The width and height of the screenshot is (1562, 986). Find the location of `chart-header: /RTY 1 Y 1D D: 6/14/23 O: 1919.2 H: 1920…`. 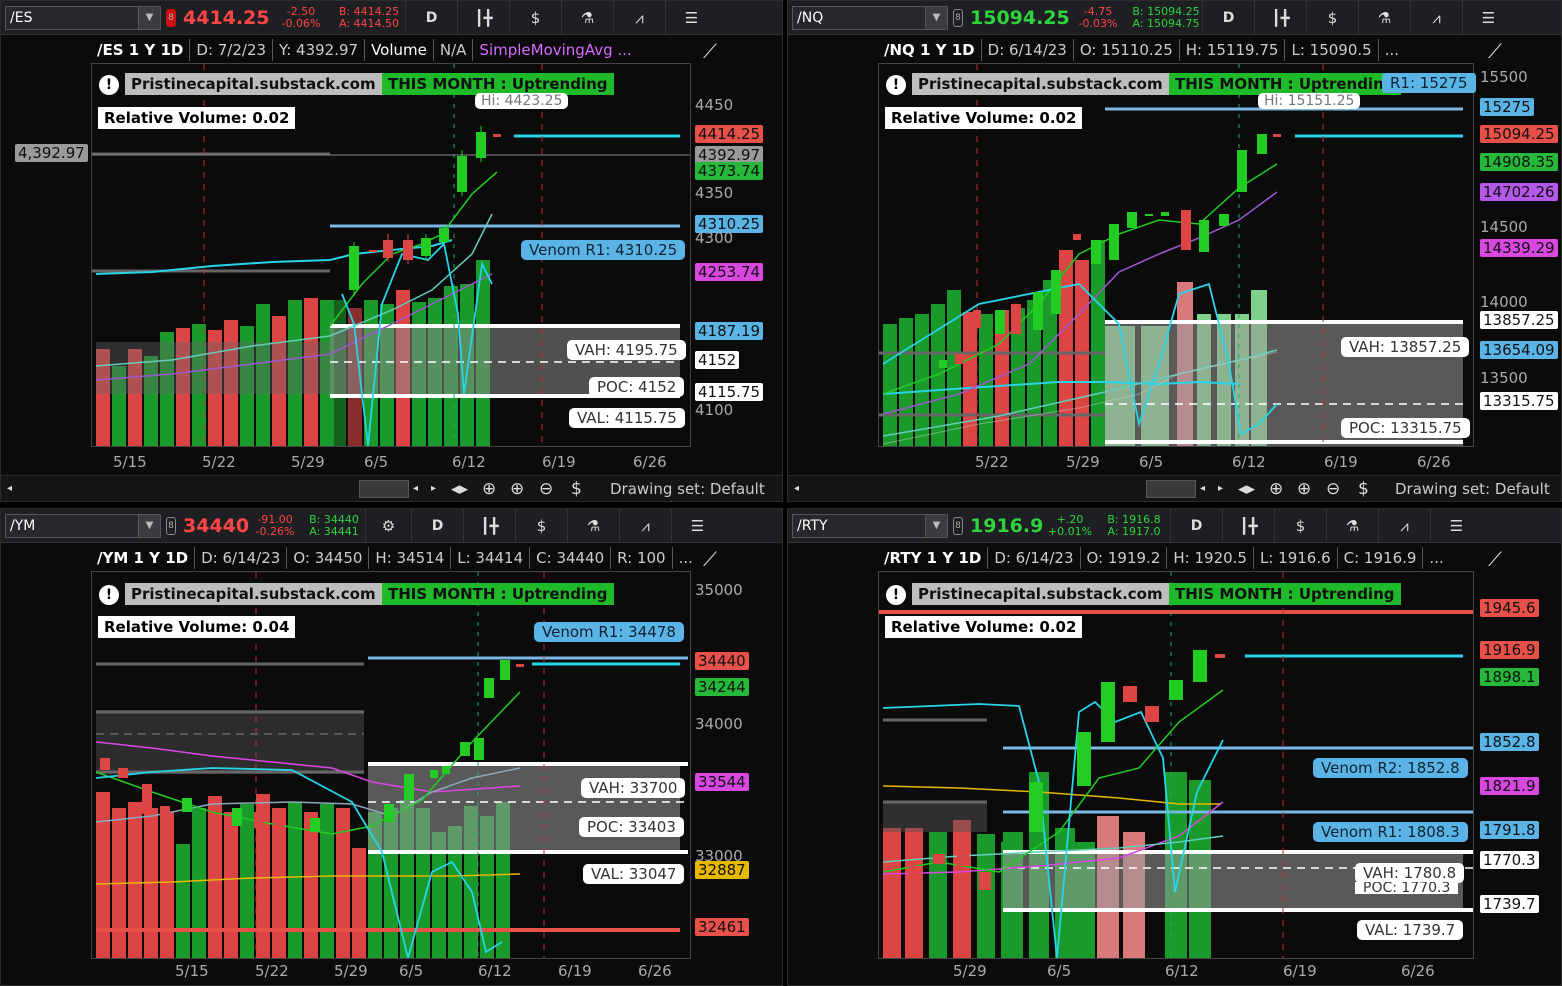

chart-header: /RTY 1 Y 1D D: 6/14/23 O: 1919.2 H: 1920… is located at coordinates (1164, 558).